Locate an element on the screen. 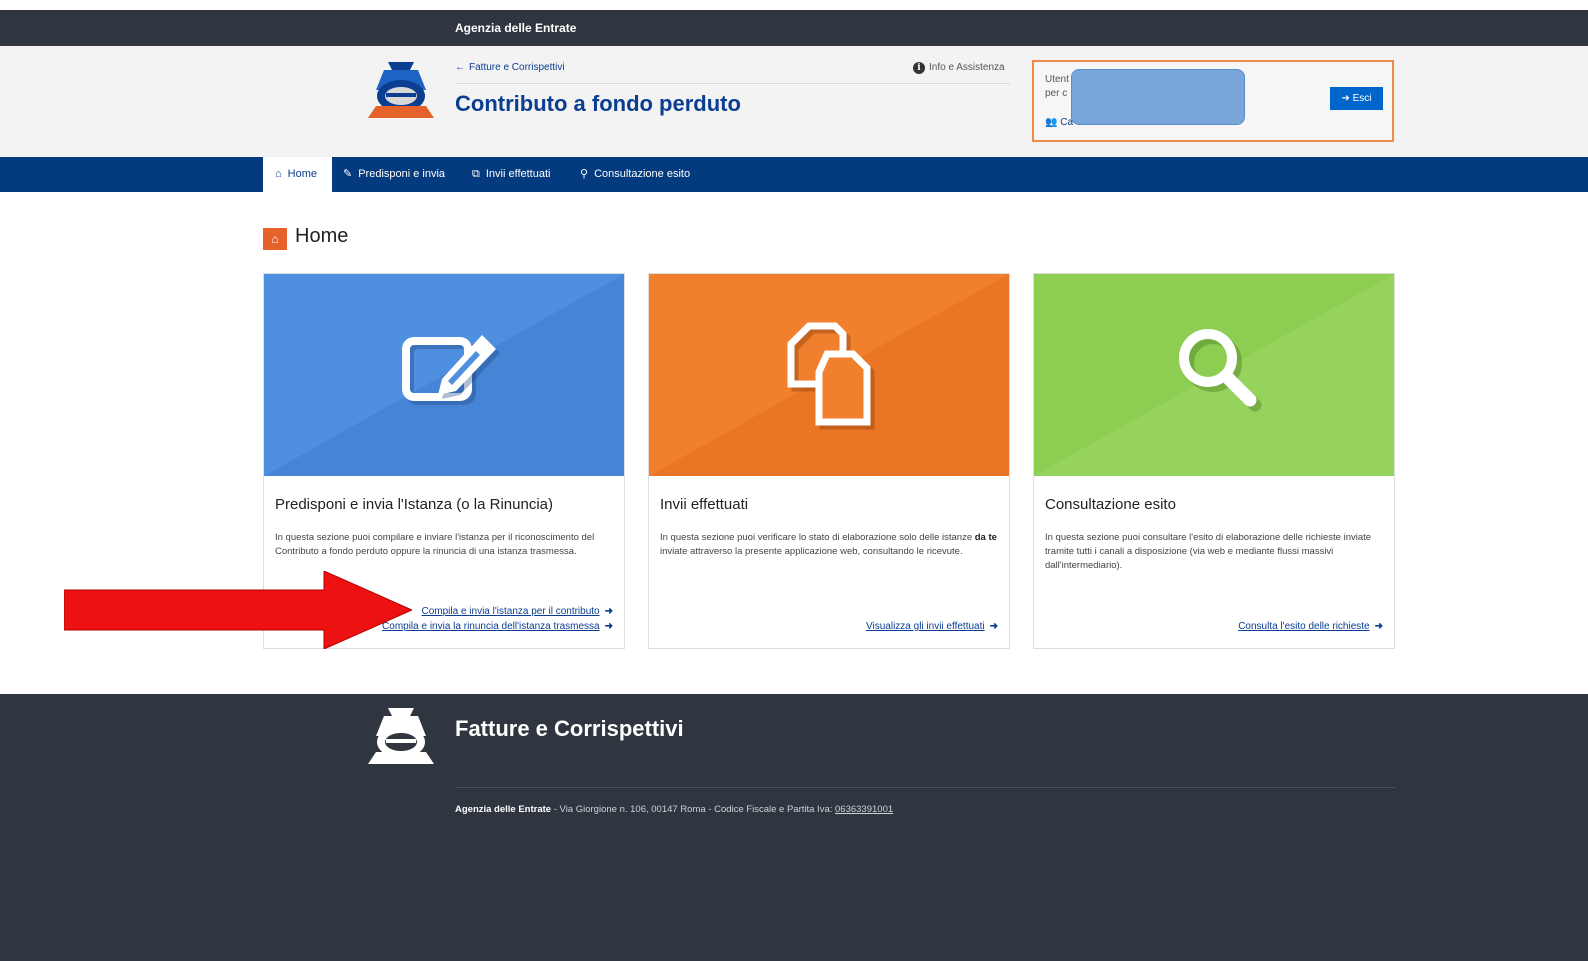 The height and width of the screenshot is (961, 1588). nav-home: ⌂ Home is located at coordinates (297, 174).